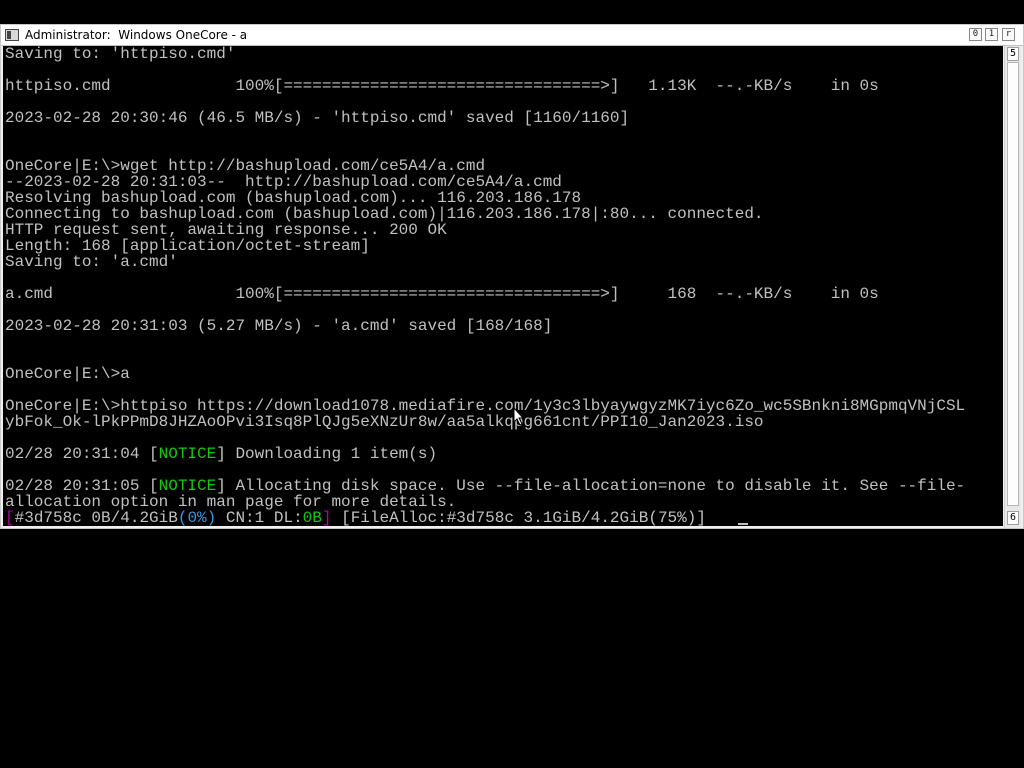 This screenshot has width=1024, height=768. I want to click on close-button: r, so click(1008, 34).